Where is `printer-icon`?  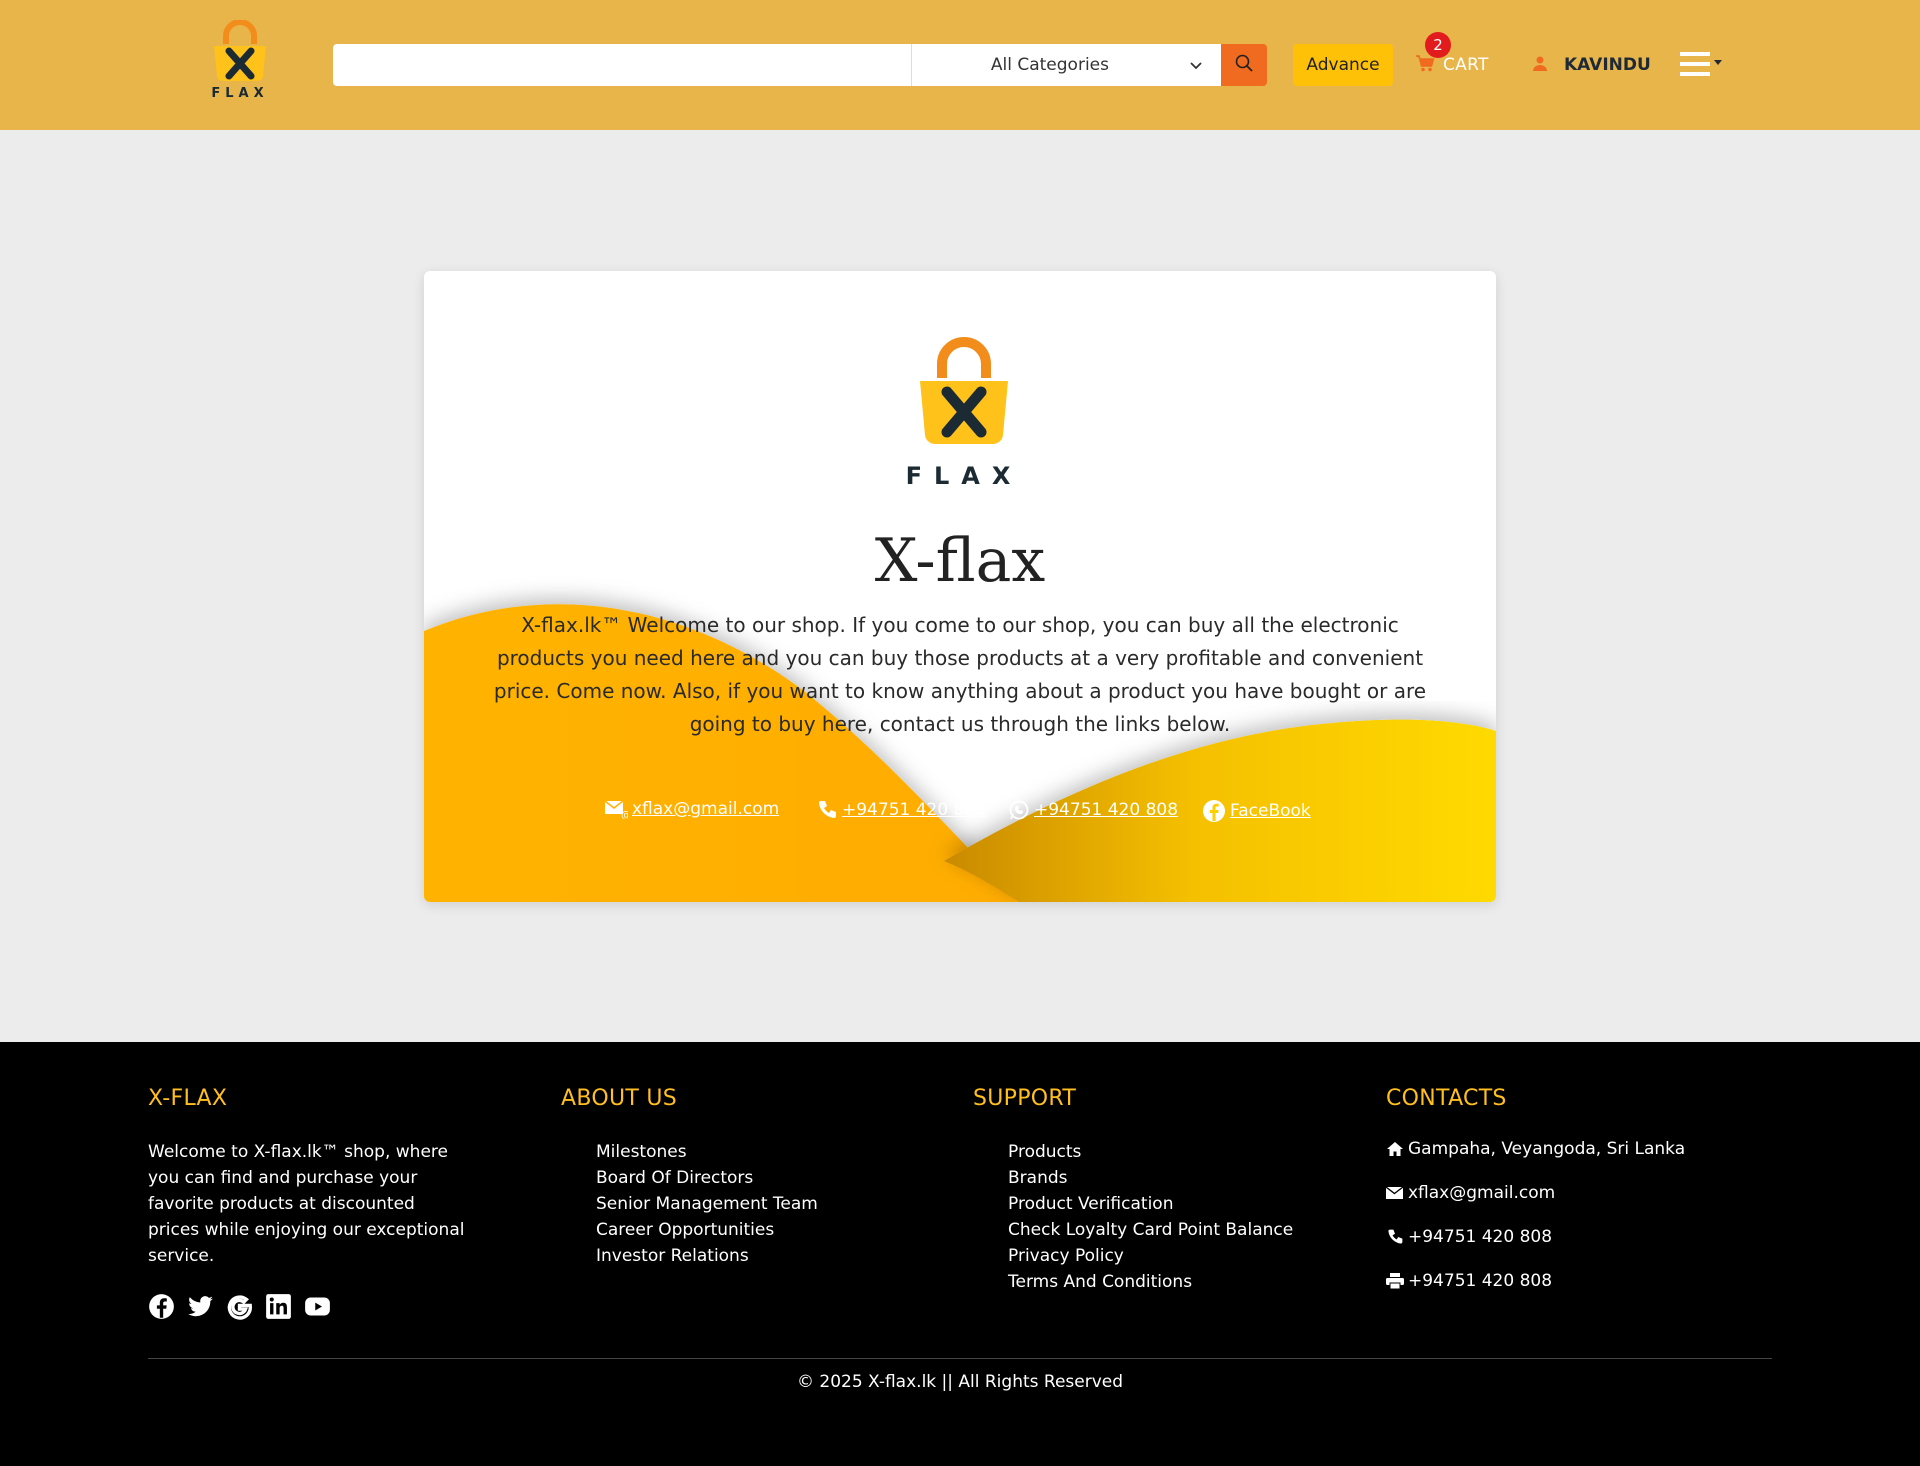 printer-icon is located at coordinates (1395, 1281).